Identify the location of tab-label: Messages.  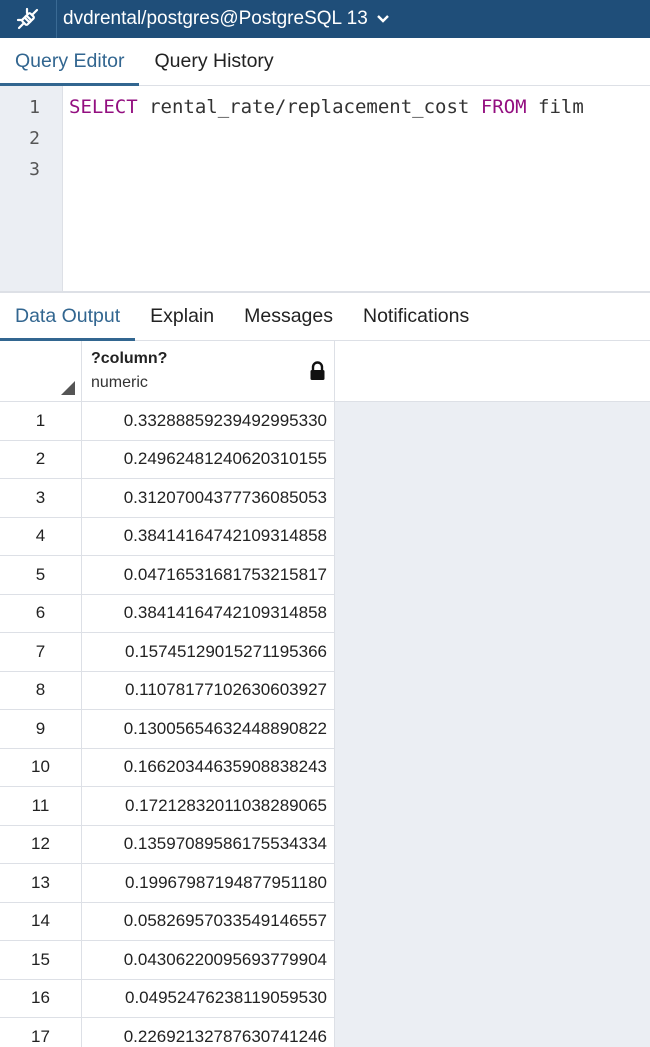
(288, 316).